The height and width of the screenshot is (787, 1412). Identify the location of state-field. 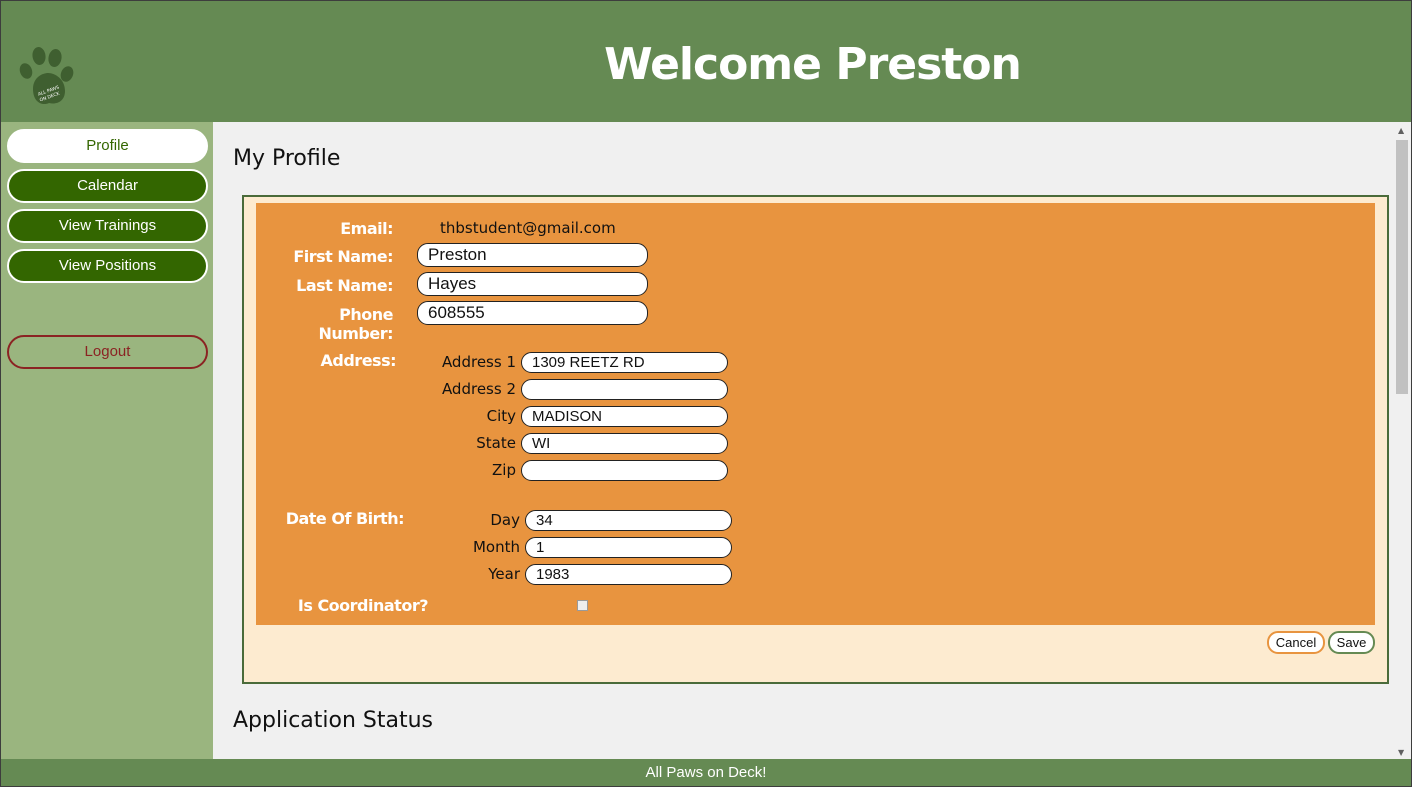
(624, 443).